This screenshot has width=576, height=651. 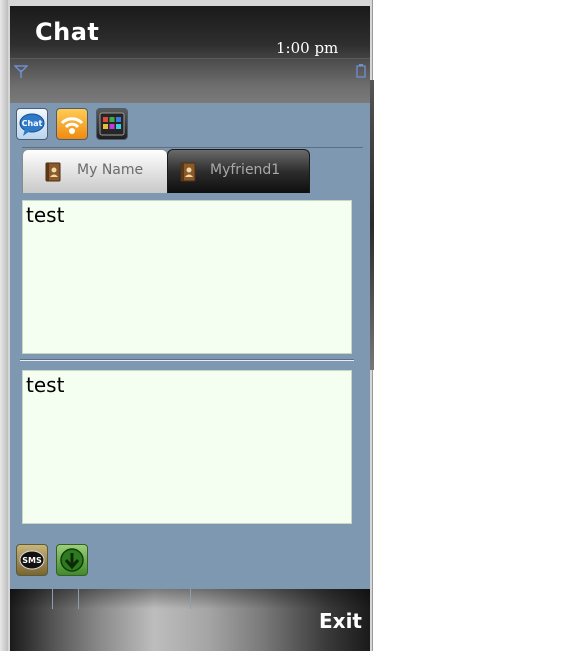 I want to click on sms-icon-label: SMS, so click(x=32, y=560).